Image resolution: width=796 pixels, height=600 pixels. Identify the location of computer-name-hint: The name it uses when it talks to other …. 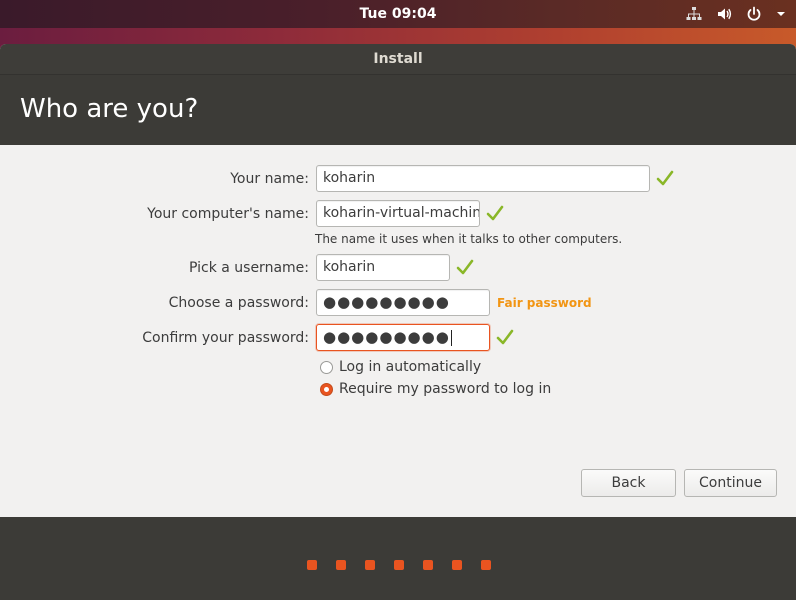
(469, 239).